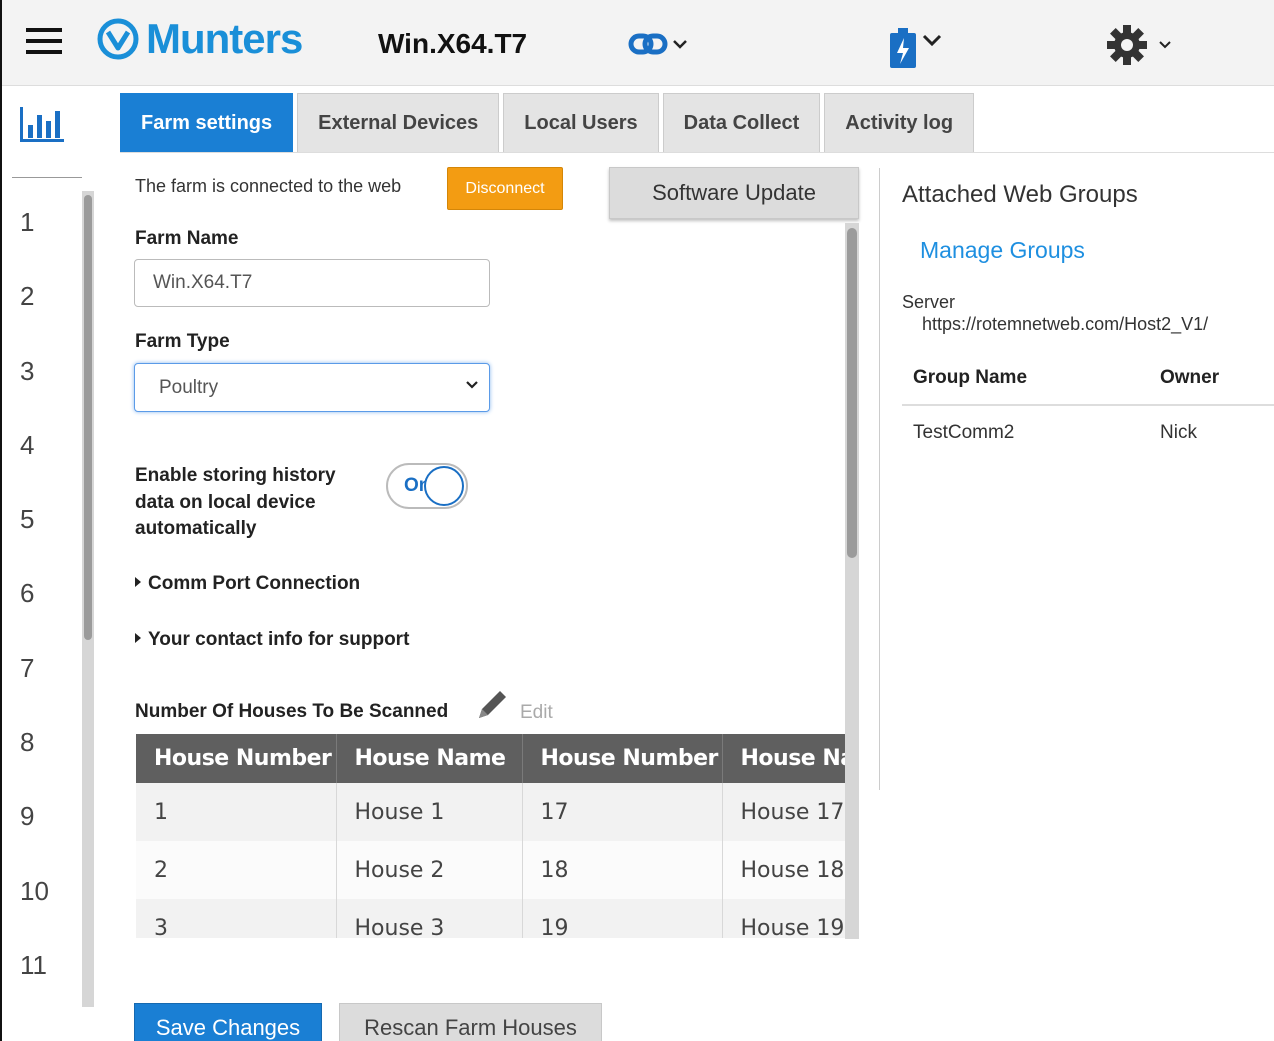 Image resolution: width=1274 pixels, height=1041 pixels. Describe the element at coordinates (268, 186) in the screenshot. I see `connection-status: The farm is connected to the web` at that location.